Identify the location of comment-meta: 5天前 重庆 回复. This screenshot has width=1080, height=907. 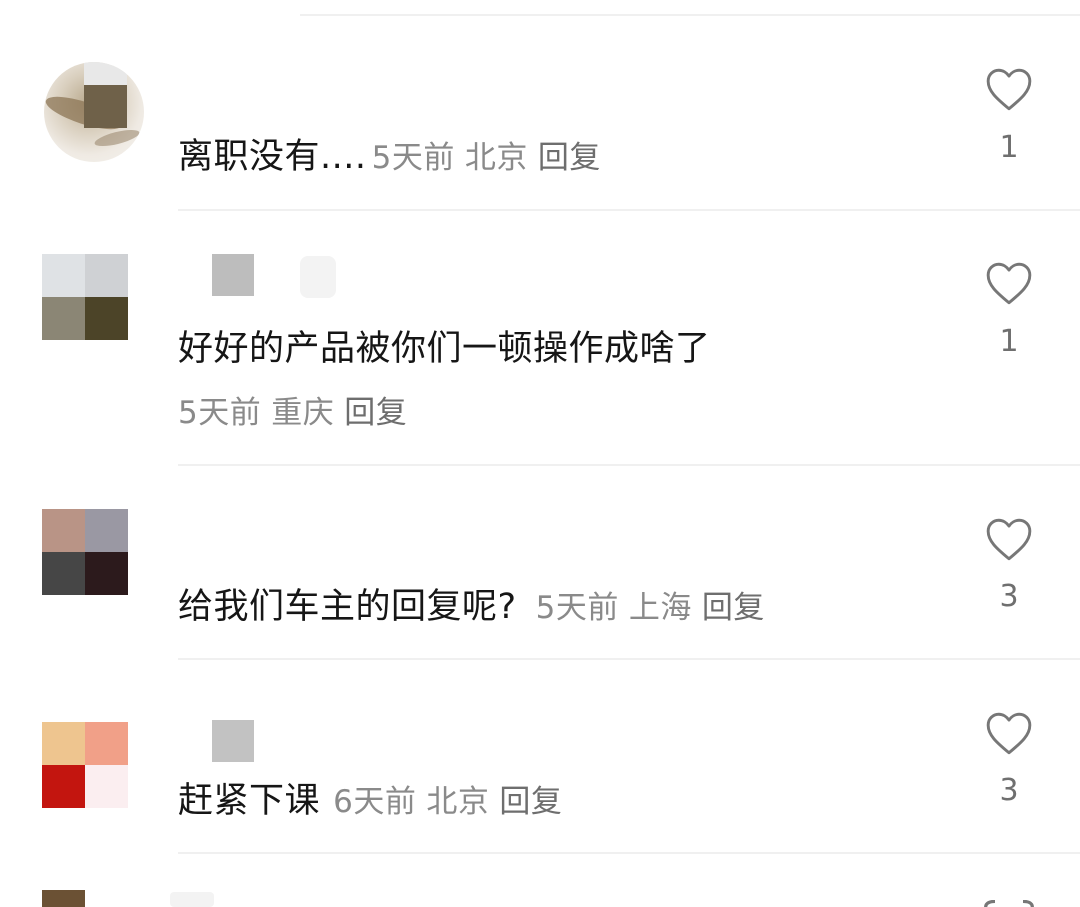
(297, 409).